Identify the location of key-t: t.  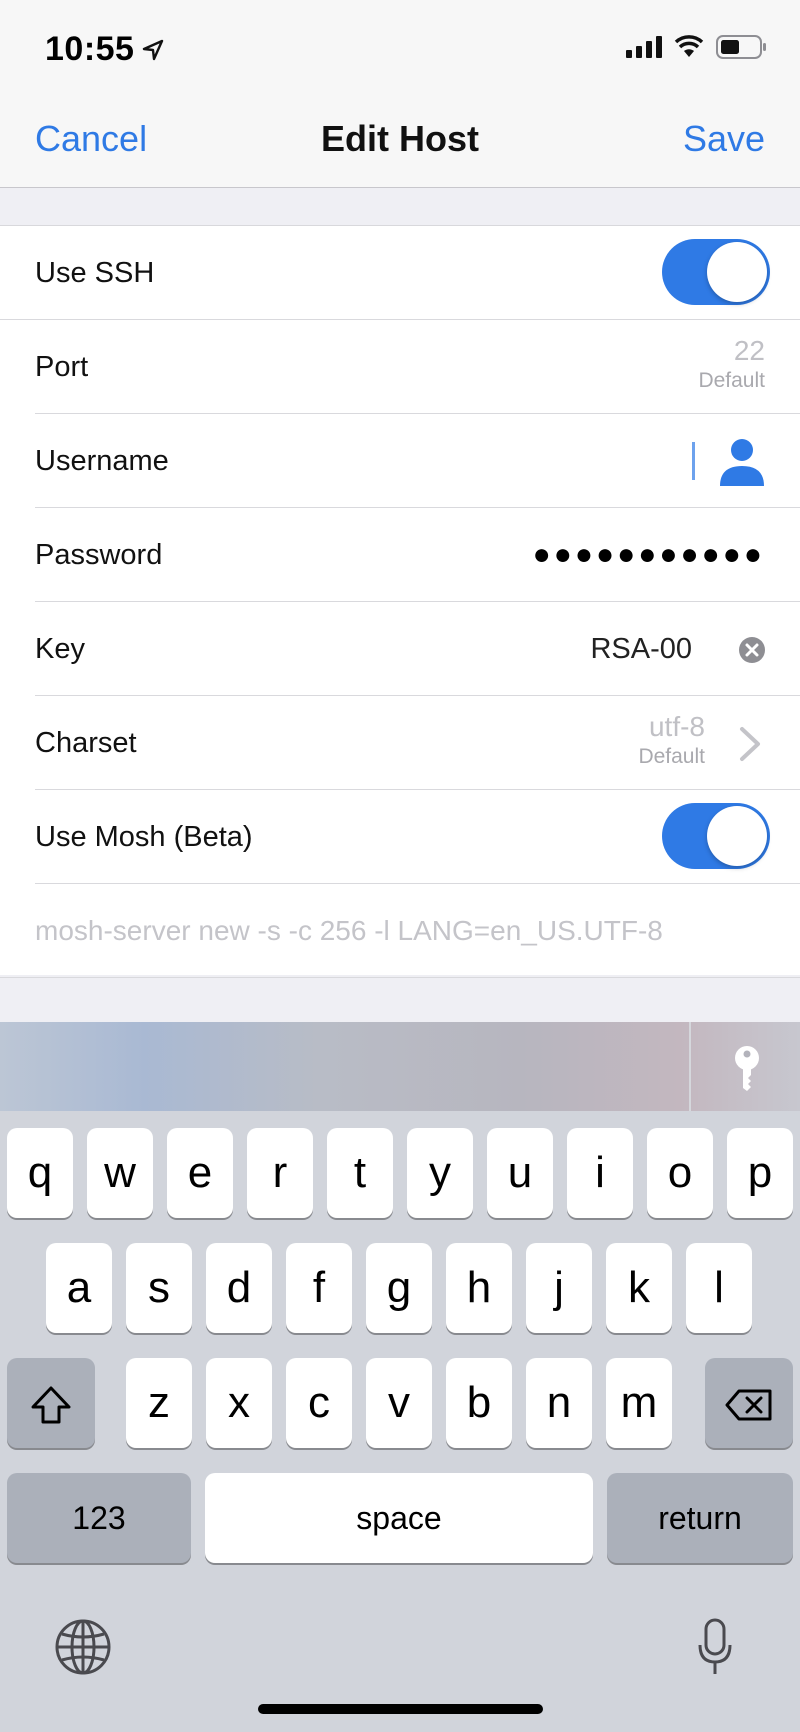
(360, 1173).